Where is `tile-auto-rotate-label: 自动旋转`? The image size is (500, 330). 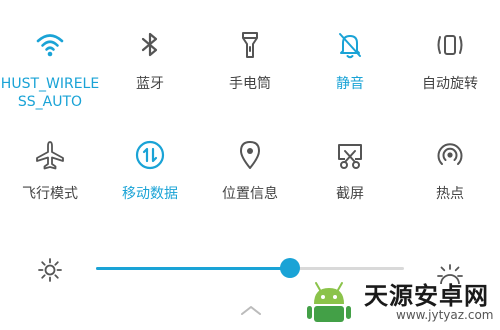 tile-auto-rotate-label: 自动旋转 is located at coordinates (450, 84).